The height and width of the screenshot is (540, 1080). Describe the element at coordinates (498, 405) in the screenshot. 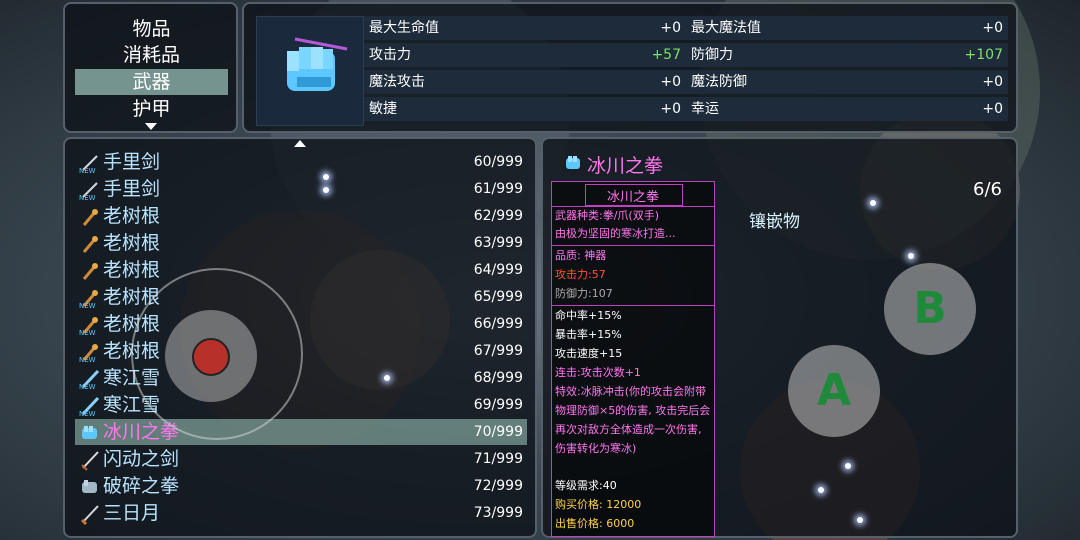

I see `item-count: 69/999` at that location.